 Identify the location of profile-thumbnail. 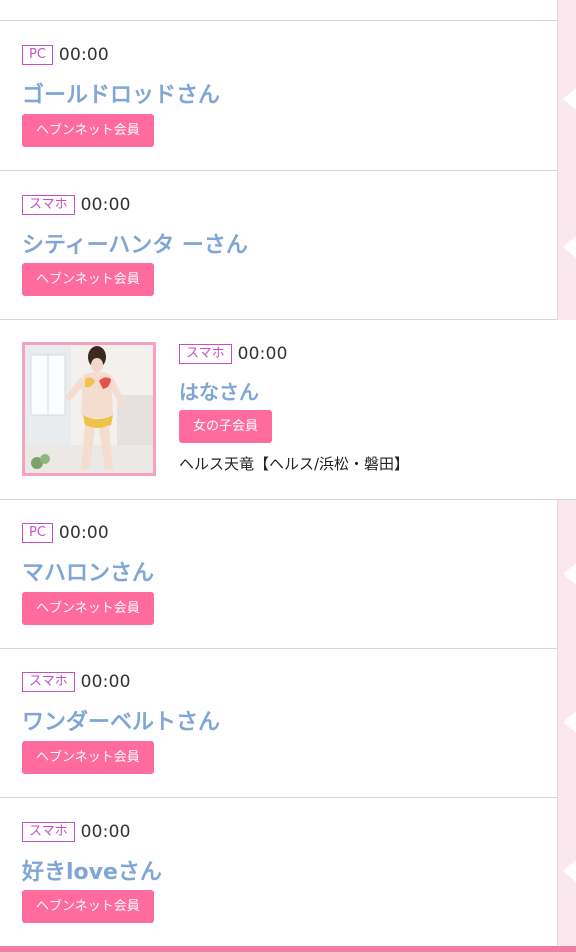
(89, 409).